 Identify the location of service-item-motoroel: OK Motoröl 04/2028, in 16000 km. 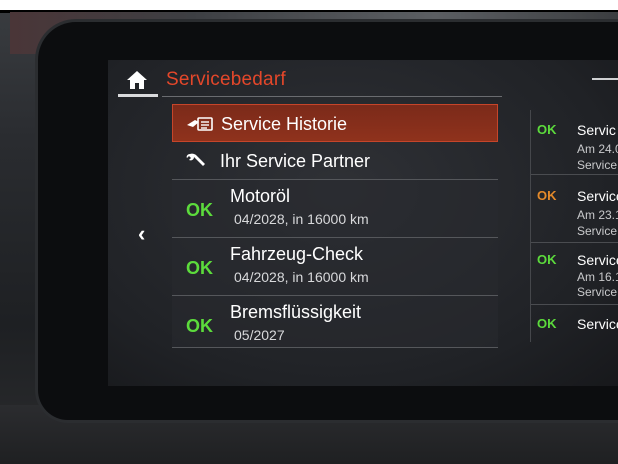
(335, 209).